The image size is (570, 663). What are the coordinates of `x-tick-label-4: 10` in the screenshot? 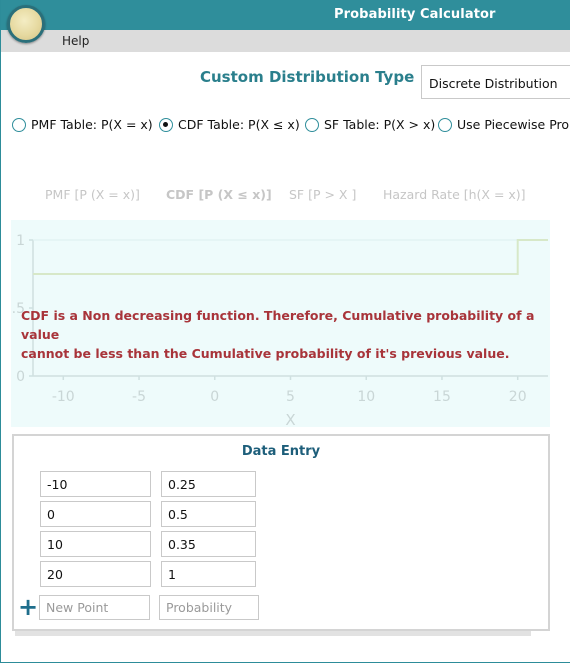 It's located at (366, 397).